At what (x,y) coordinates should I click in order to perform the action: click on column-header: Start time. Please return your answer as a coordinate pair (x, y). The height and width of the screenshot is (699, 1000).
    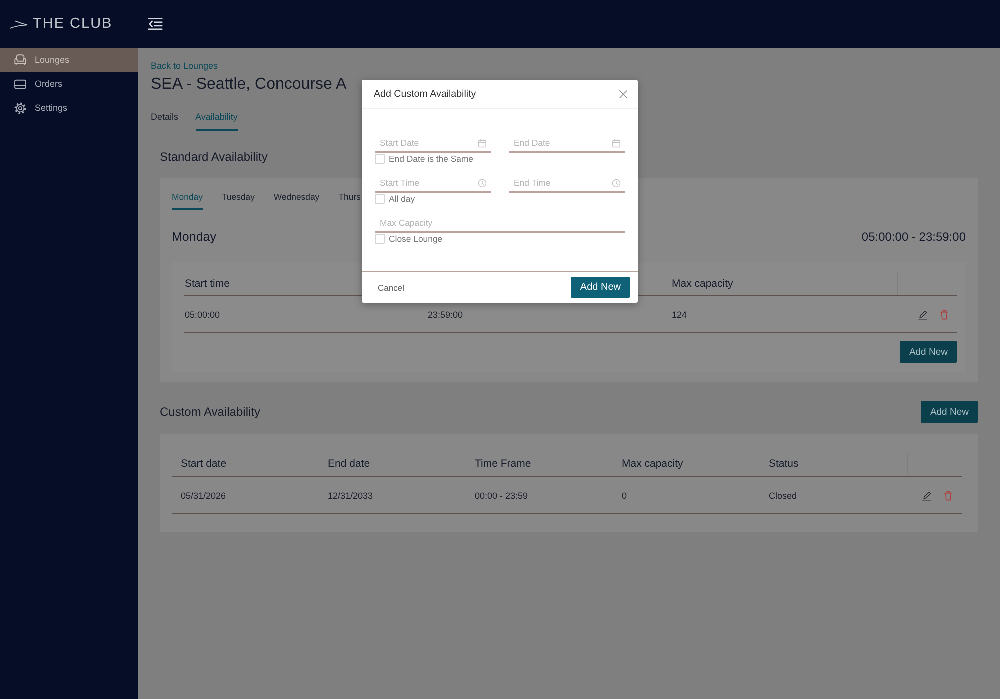
    Looking at the image, I should click on (207, 284).